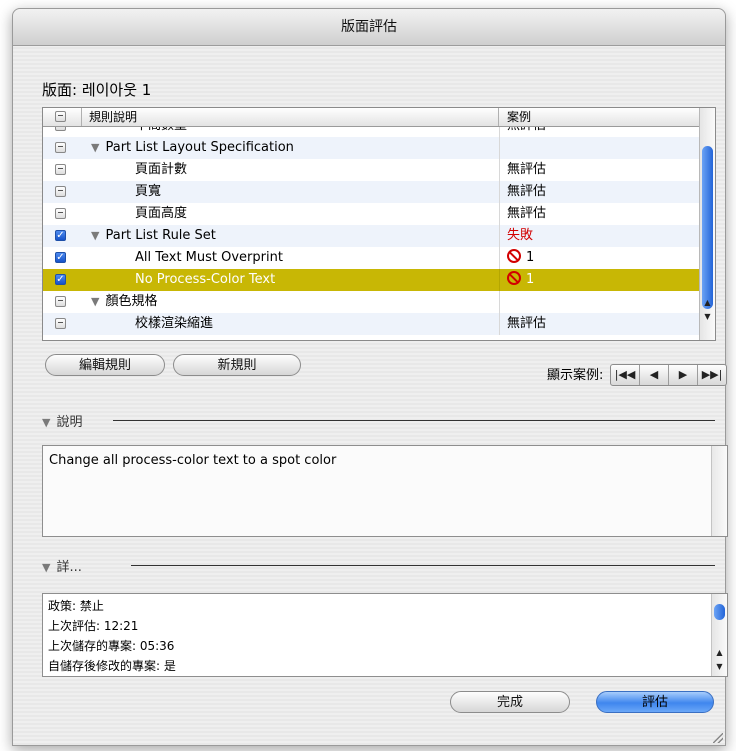  I want to click on rules-scrollbar: ▲ ▼, so click(707, 224).